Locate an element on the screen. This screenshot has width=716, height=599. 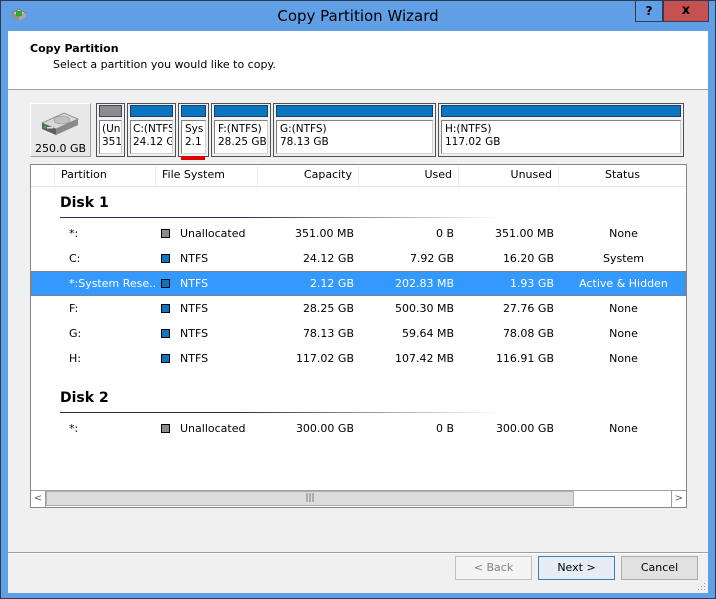
partition-label: Sys is located at coordinates (194, 129).